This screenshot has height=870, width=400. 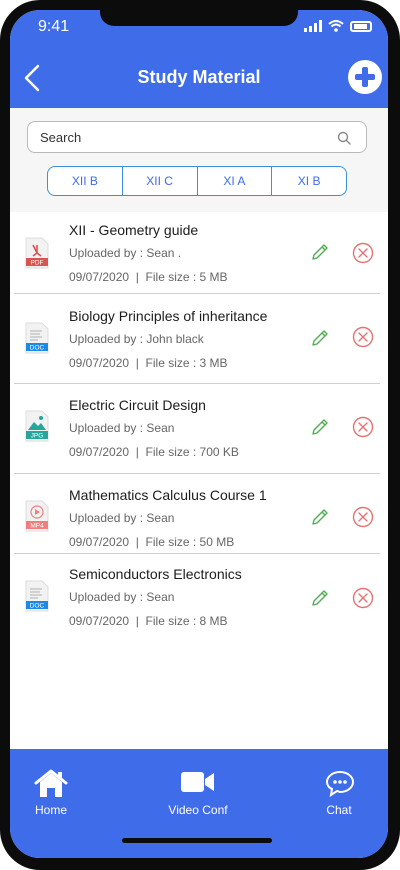 I want to click on file-details: 09/07/2020 | File size : 8 MB, so click(x=148, y=621).